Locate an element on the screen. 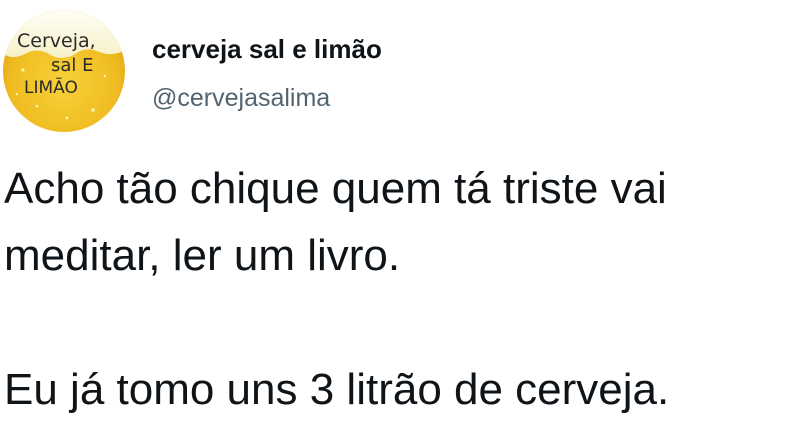 The width and height of the screenshot is (803, 423). tweet-text-line: meditar, ler um livro. is located at coordinates (202, 255).